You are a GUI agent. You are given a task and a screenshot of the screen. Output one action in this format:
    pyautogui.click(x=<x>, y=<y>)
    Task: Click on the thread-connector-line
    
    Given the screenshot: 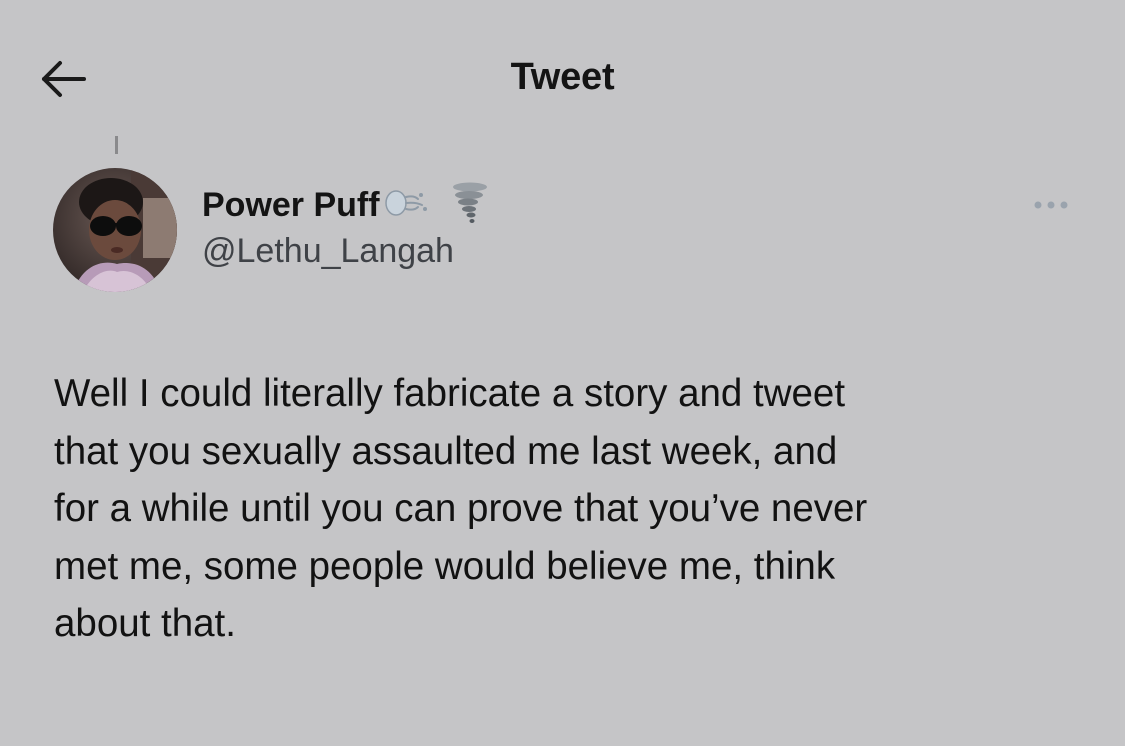 What is the action you would take?
    pyautogui.click(x=116, y=145)
    